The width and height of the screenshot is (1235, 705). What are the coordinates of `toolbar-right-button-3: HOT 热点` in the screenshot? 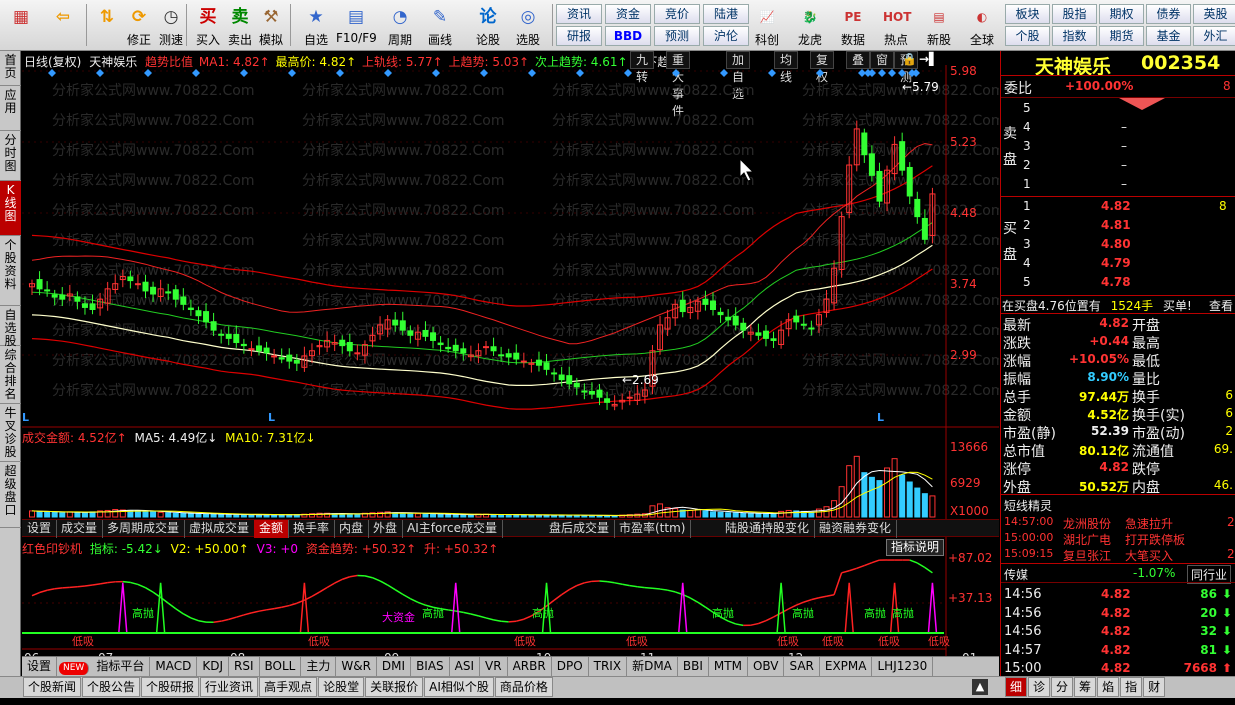 It's located at (896, 25).